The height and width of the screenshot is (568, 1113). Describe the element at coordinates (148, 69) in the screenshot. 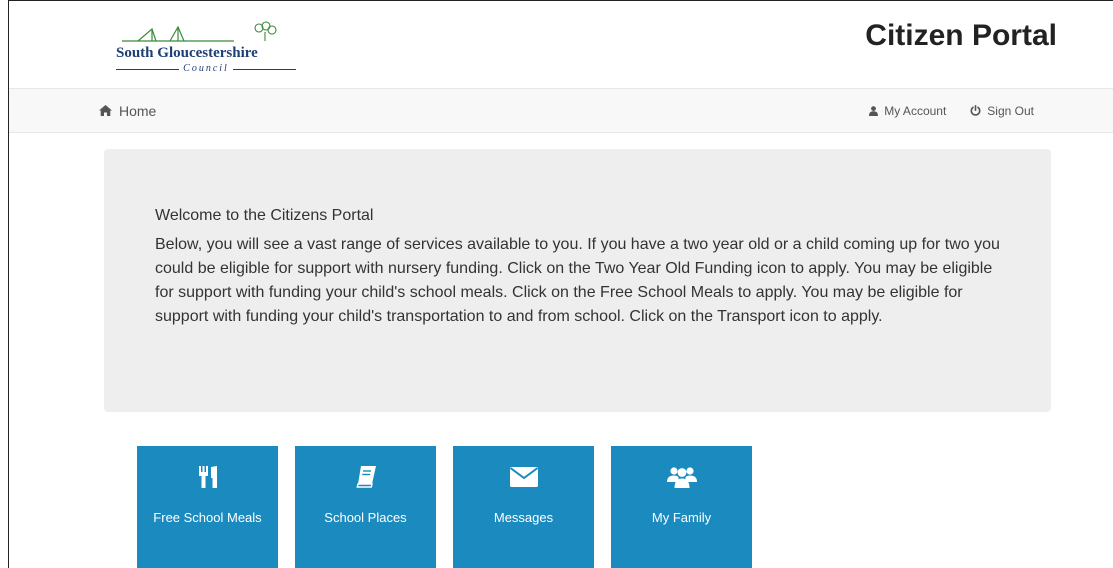

I see `logo-rule-left` at that location.